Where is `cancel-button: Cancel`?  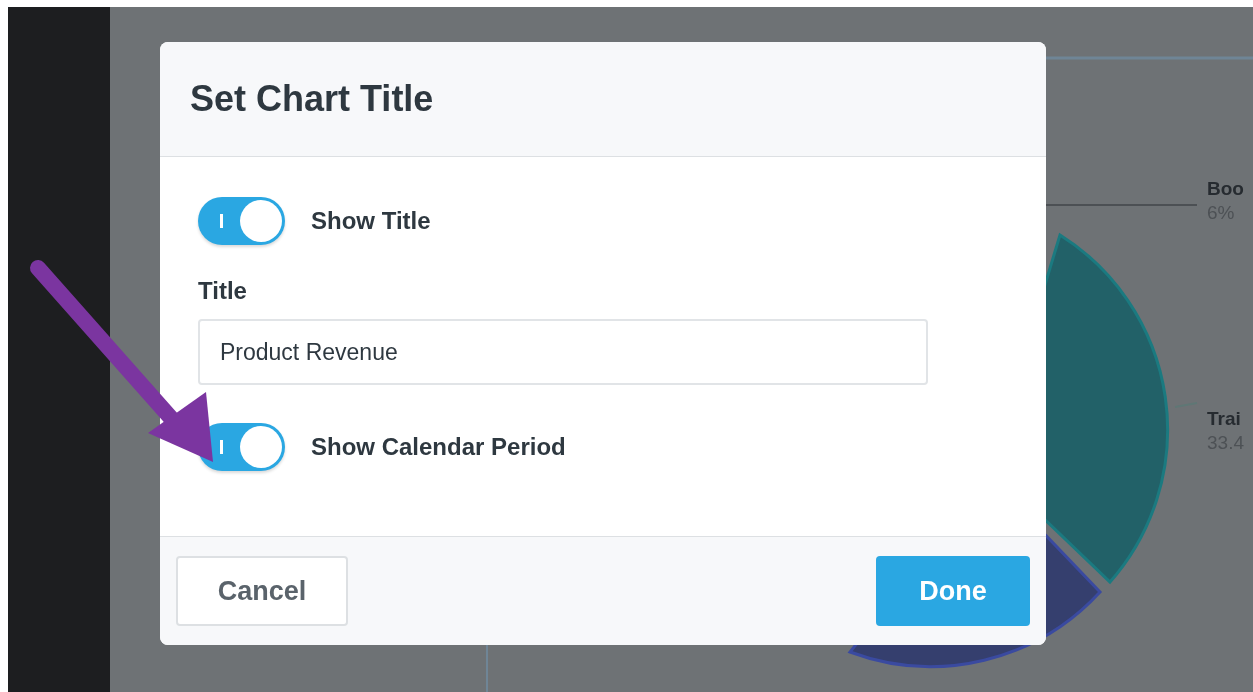 cancel-button: Cancel is located at coordinates (262, 591).